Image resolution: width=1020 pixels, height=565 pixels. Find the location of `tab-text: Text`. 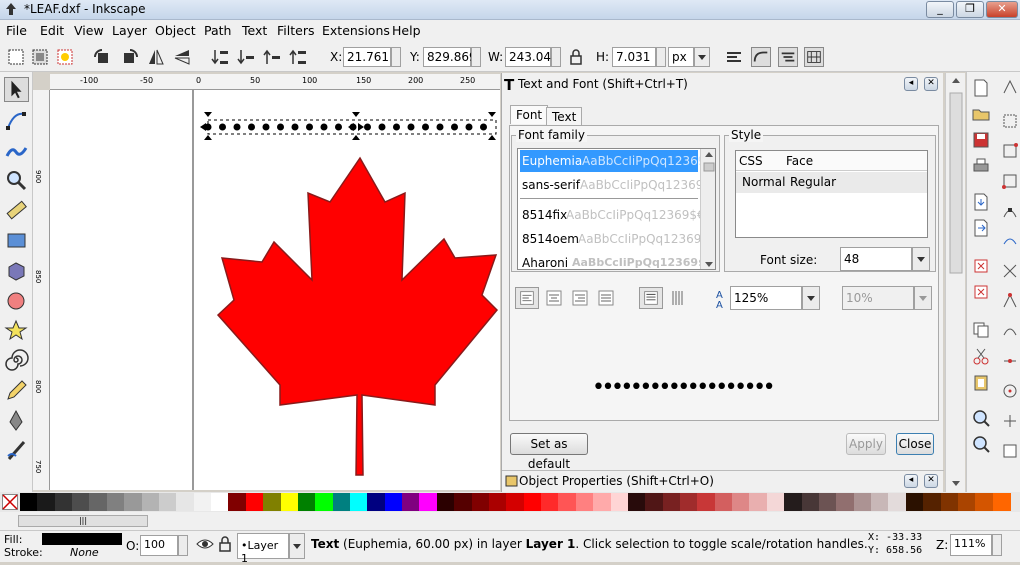

tab-text: Text is located at coordinates (564, 117).